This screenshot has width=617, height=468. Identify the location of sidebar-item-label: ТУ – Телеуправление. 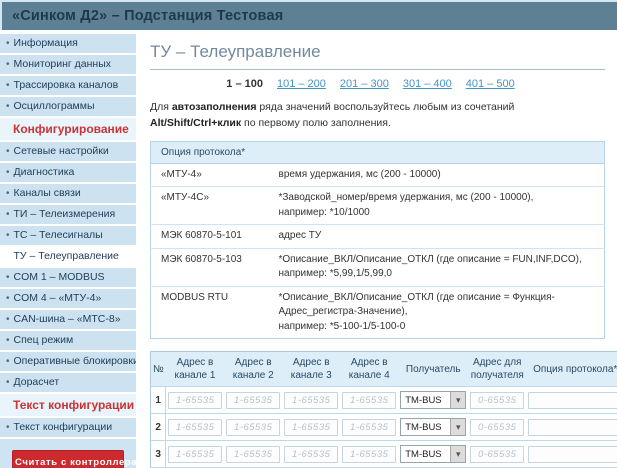
(66, 256).